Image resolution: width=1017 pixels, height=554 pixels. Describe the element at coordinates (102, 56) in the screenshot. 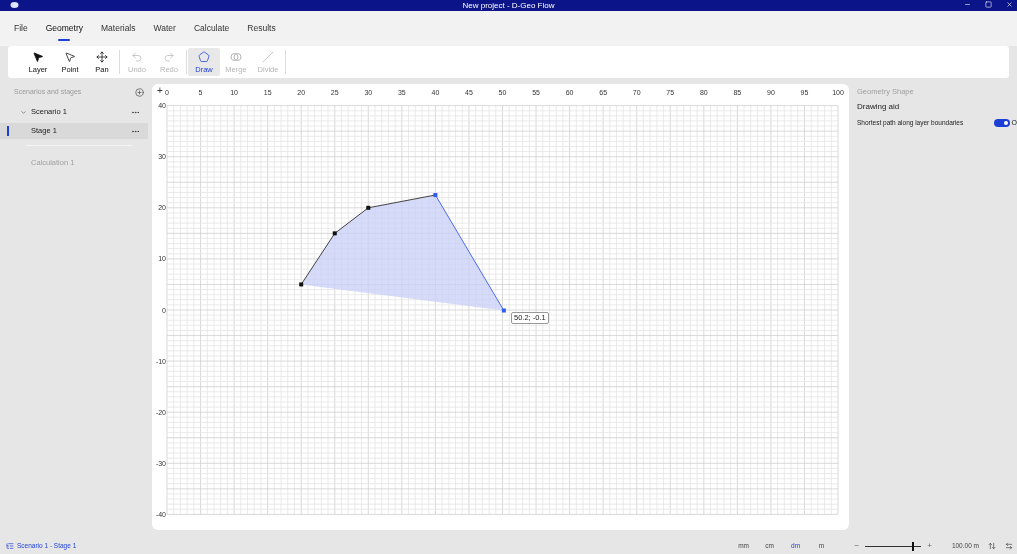

I see `move-icon` at that location.